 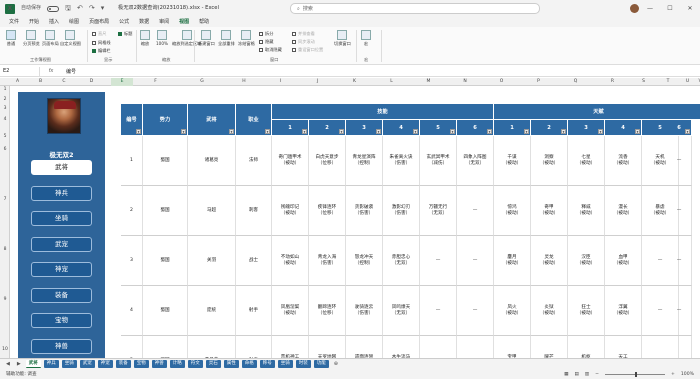 What do you see at coordinates (244, 82) in the screenshot?
I see `column-header: H` at bounding box center [244, 82].